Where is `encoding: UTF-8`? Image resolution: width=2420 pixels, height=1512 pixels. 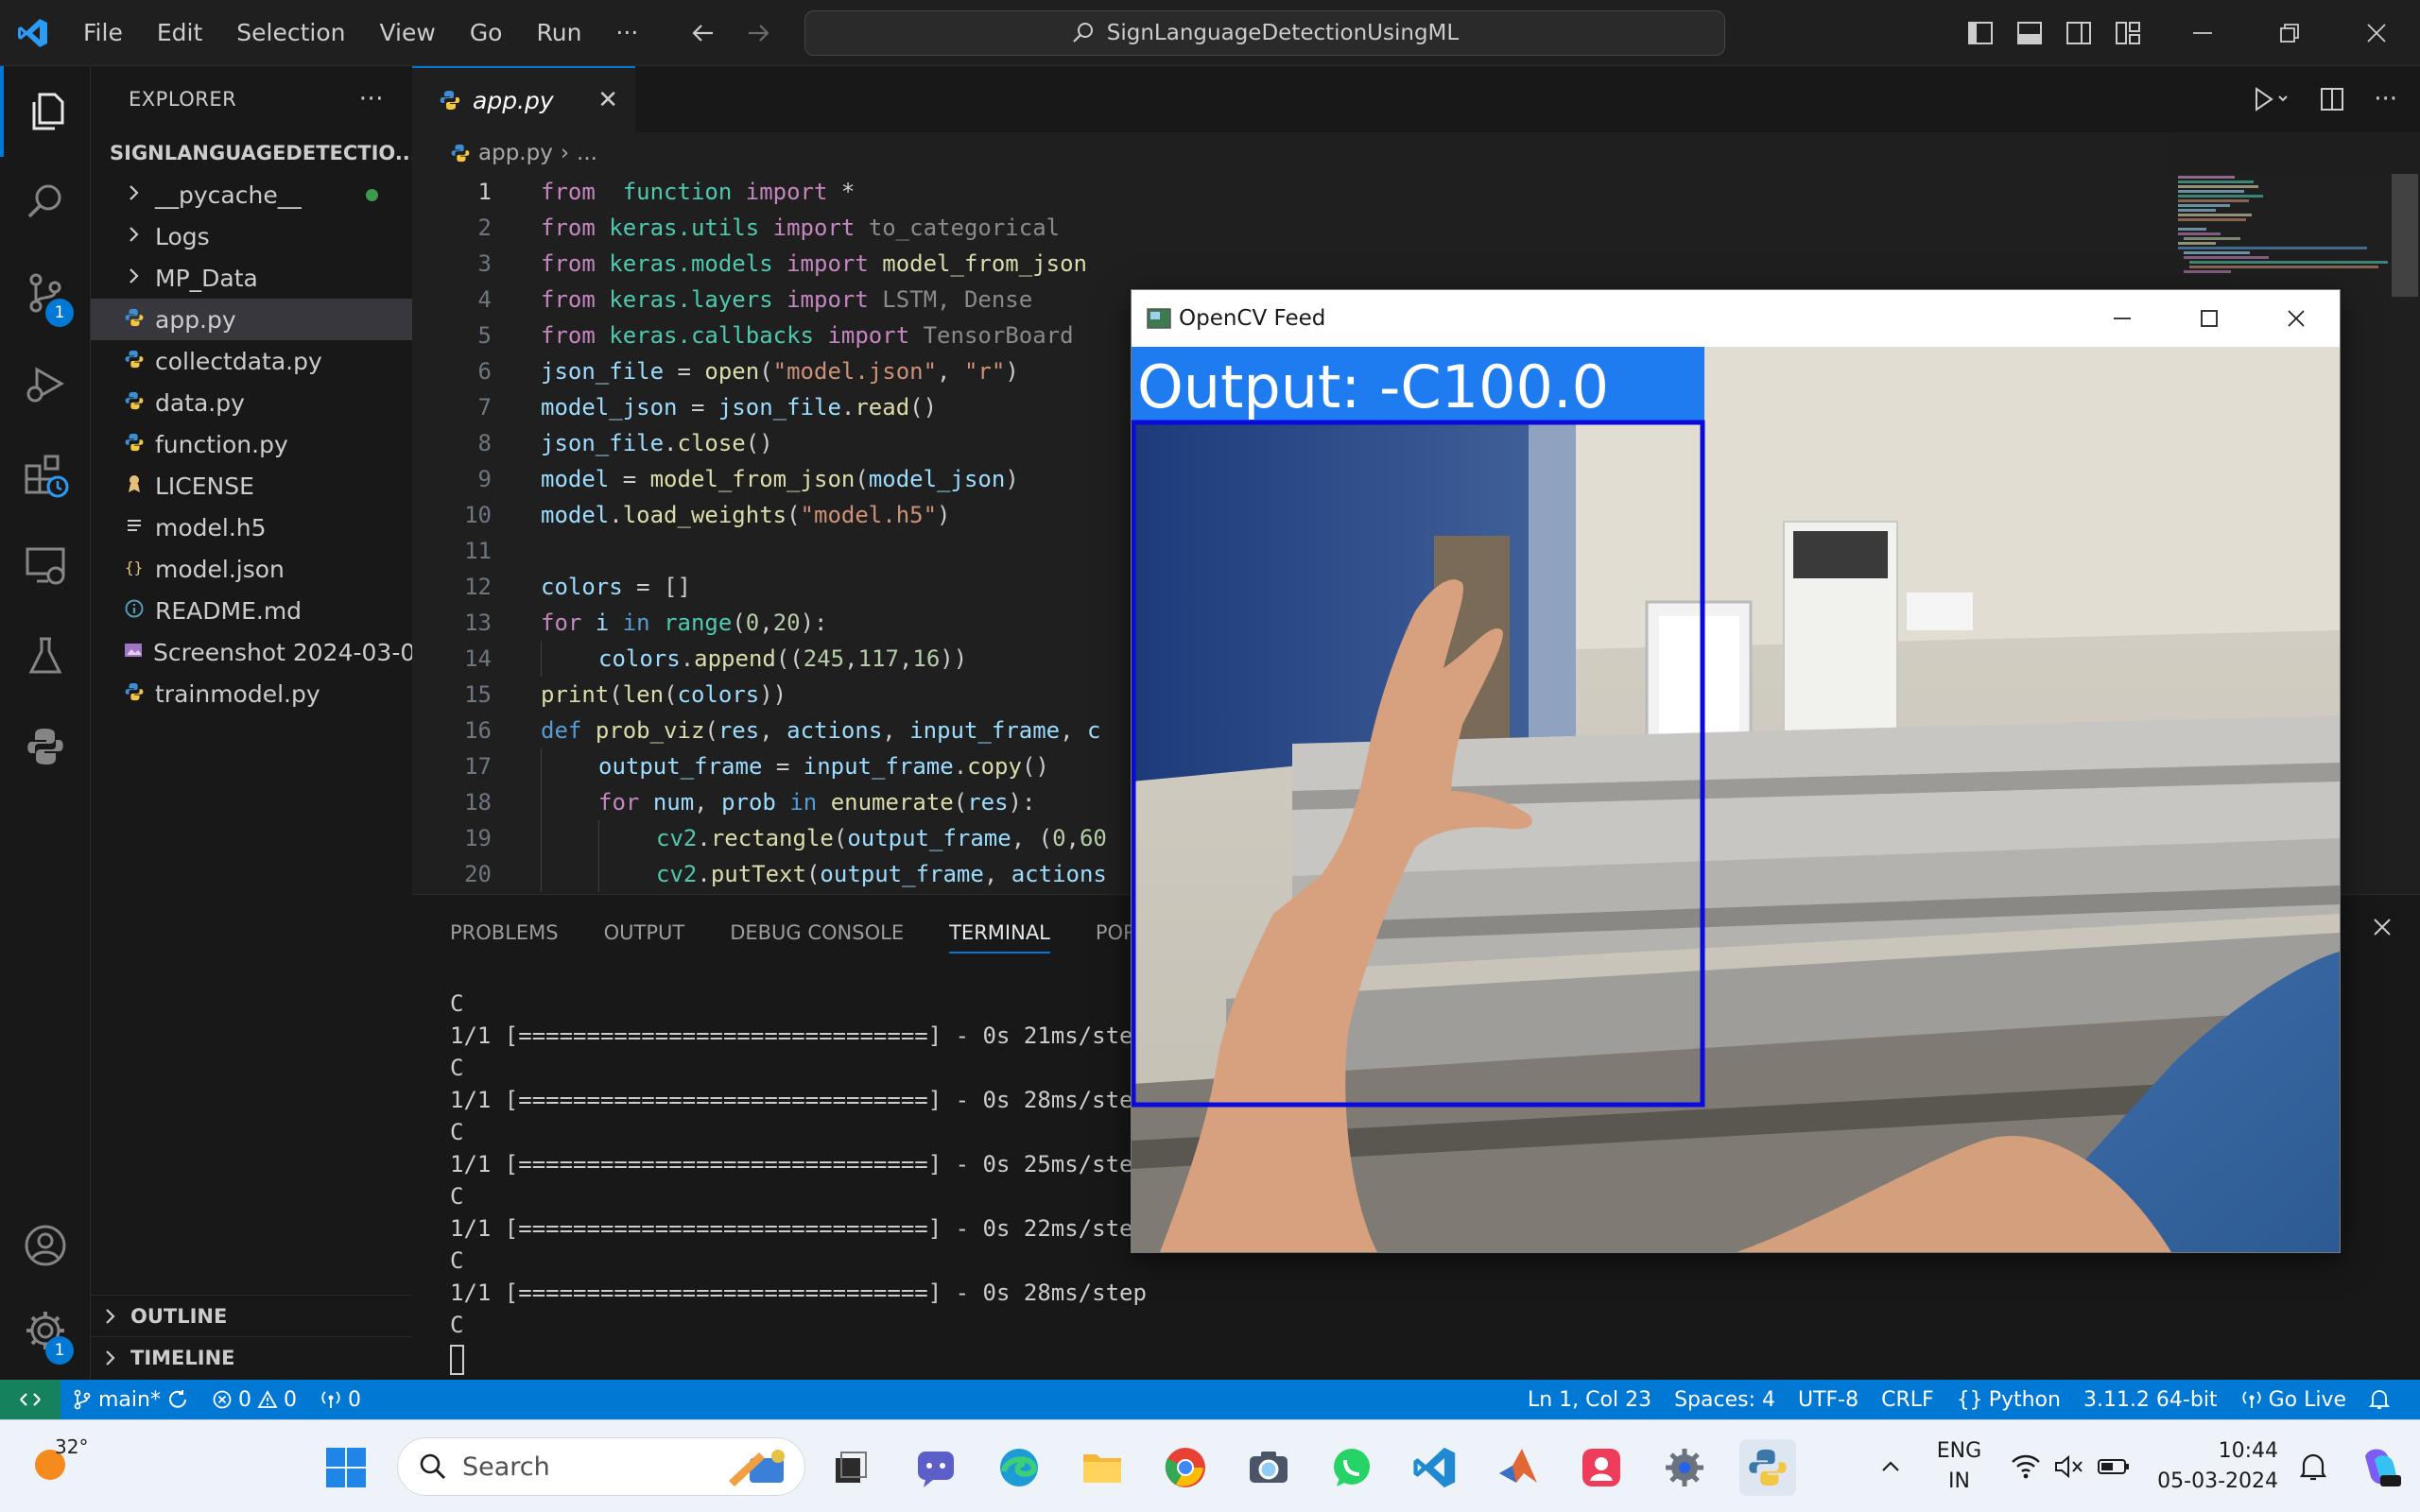 encoding: UTF-8 is located at coordinates (1829, 1400).